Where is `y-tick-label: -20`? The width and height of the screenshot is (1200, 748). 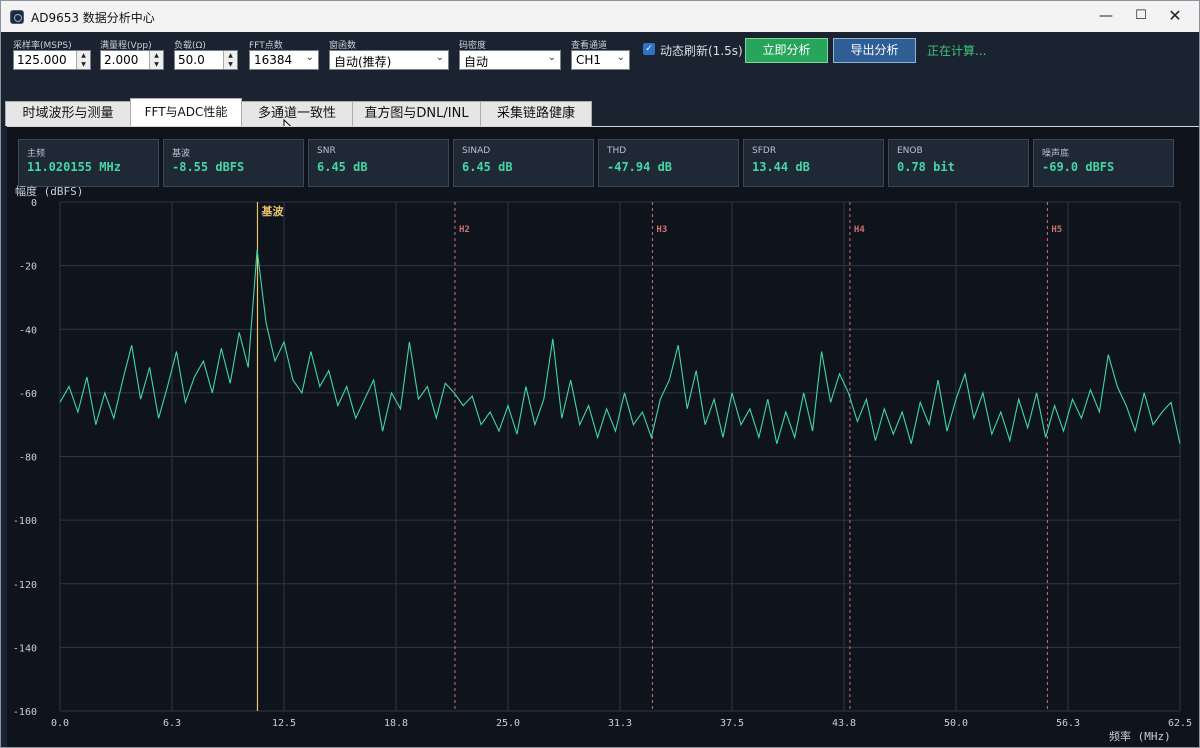 y-tick-label: -20 is located at coordinates (28, 267).